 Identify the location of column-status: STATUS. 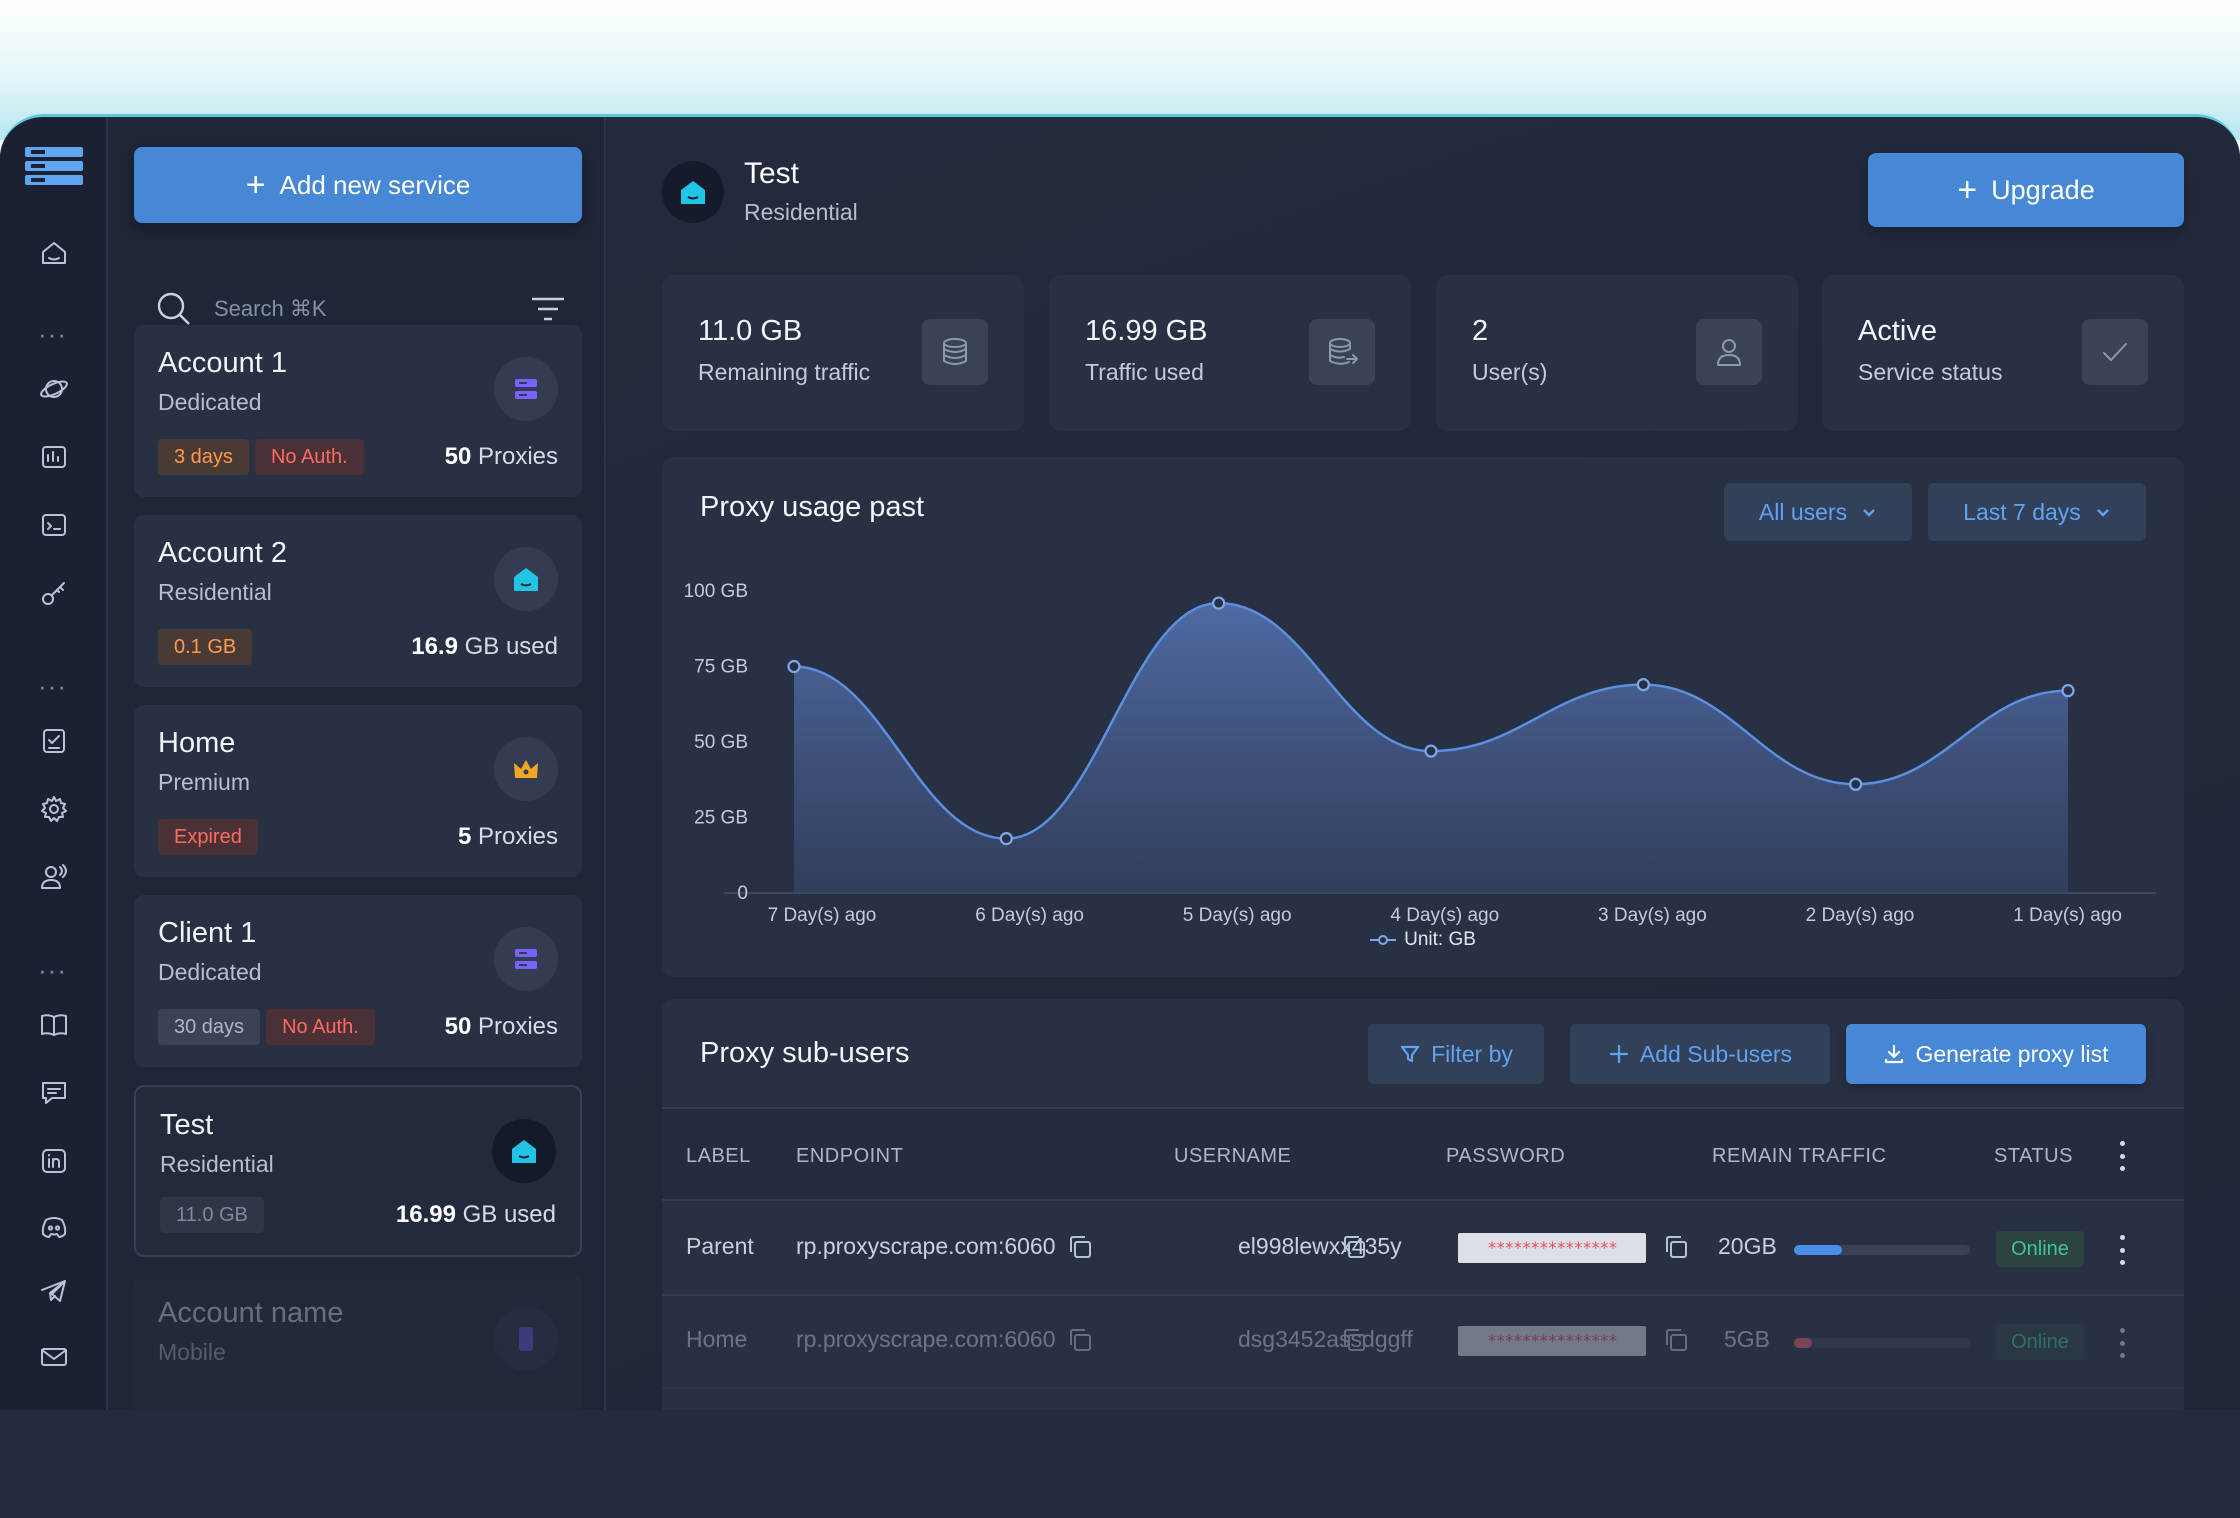
(2033, 1156).